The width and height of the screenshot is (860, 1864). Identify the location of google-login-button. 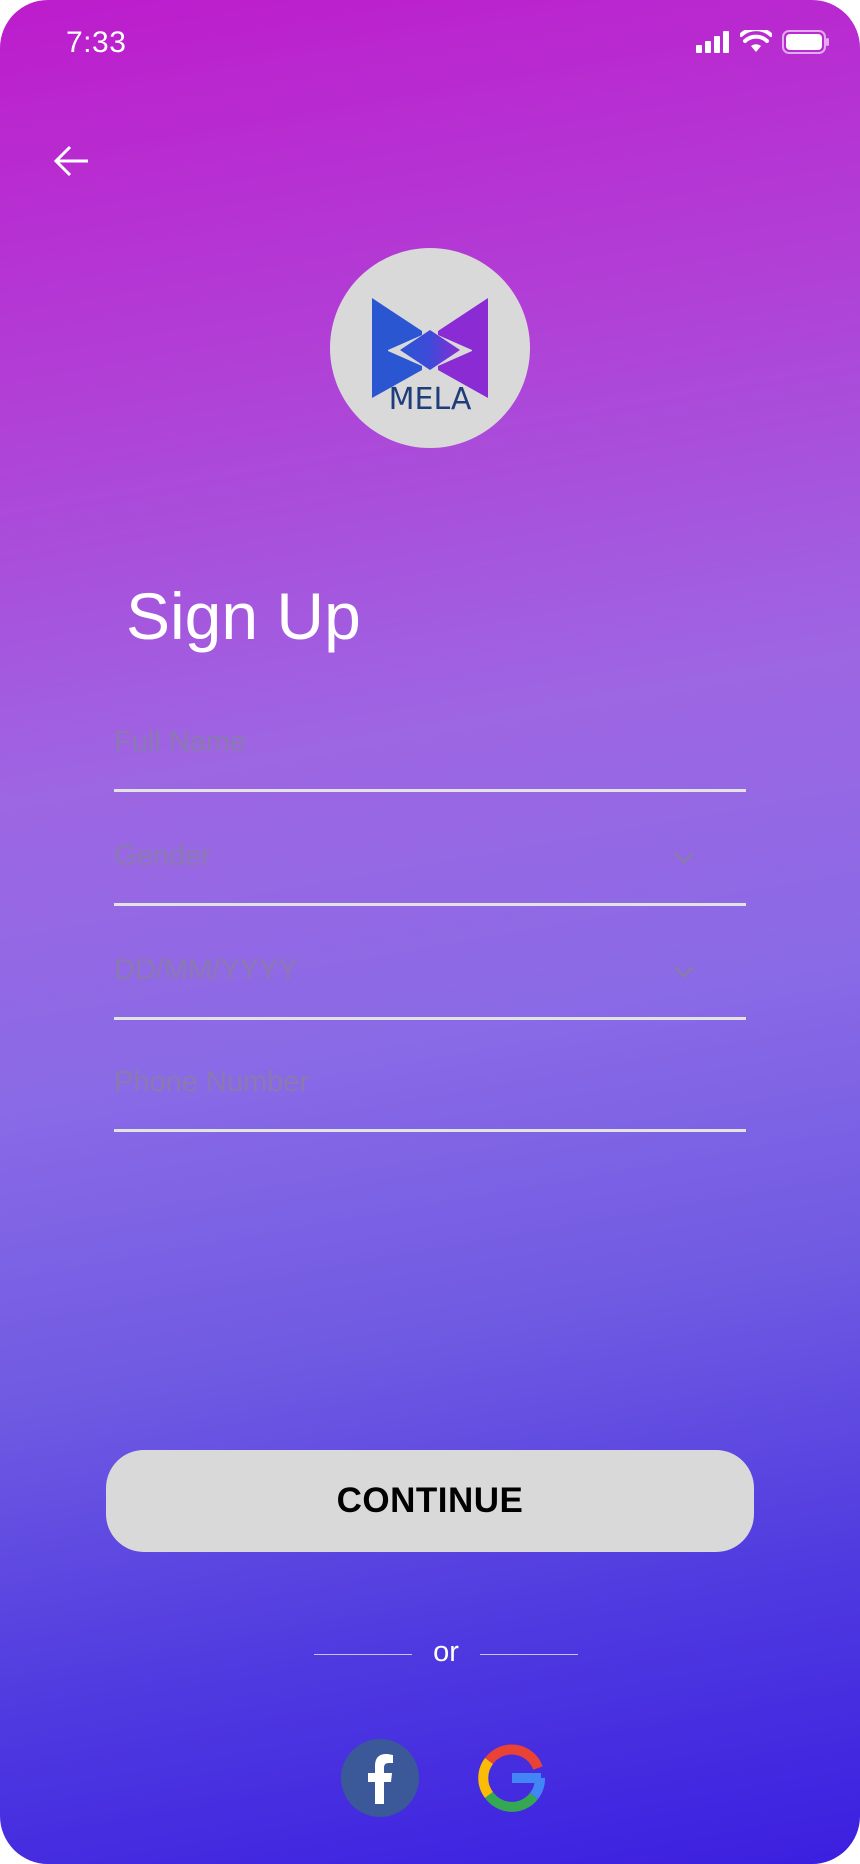
(512, 1778).